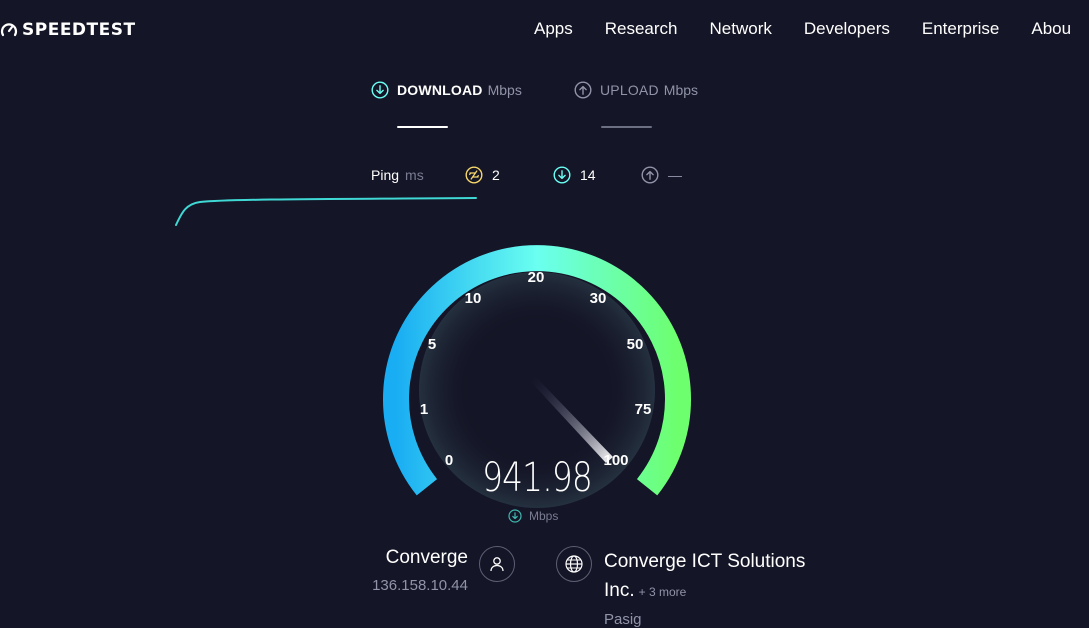 This screenshot has height=628, width=1089. What do you see at coordinates (574, 564) in the screenshot?
I see `globe-icon` at bounding box center [574, 564].